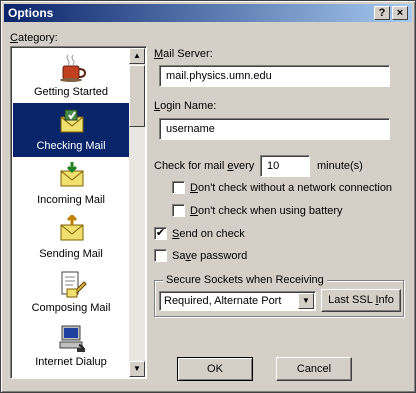 This screenshot has height=393, width=416. I want to click on ssl-mode-value: Required, Alternate Port, so click(223, 301).